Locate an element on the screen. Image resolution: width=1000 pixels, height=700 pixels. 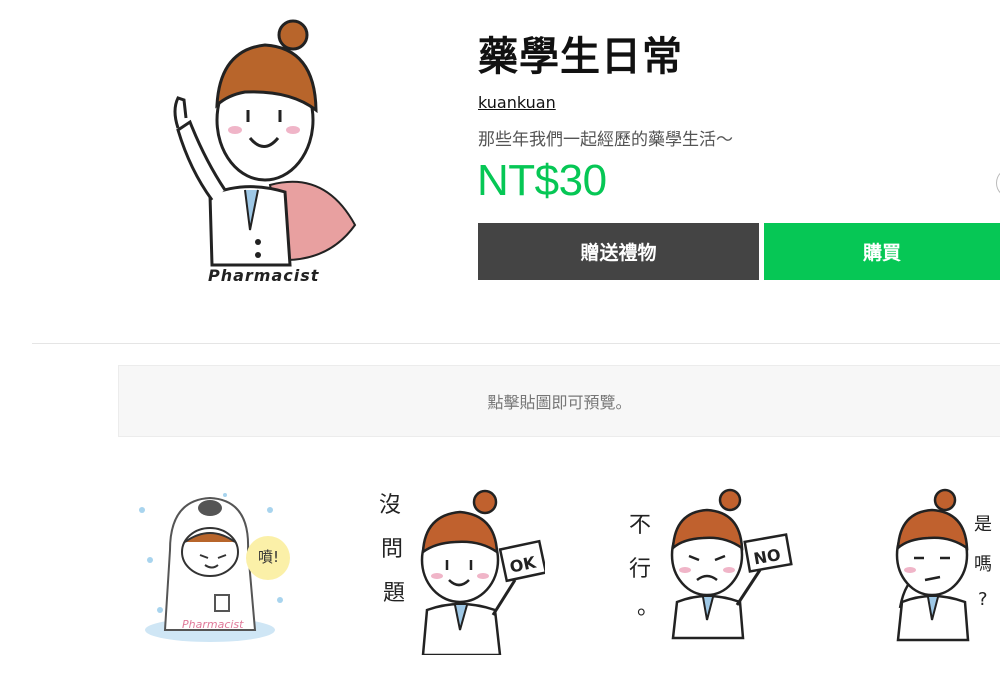
author-link: kuankuan is located at coordinates (517, 102).